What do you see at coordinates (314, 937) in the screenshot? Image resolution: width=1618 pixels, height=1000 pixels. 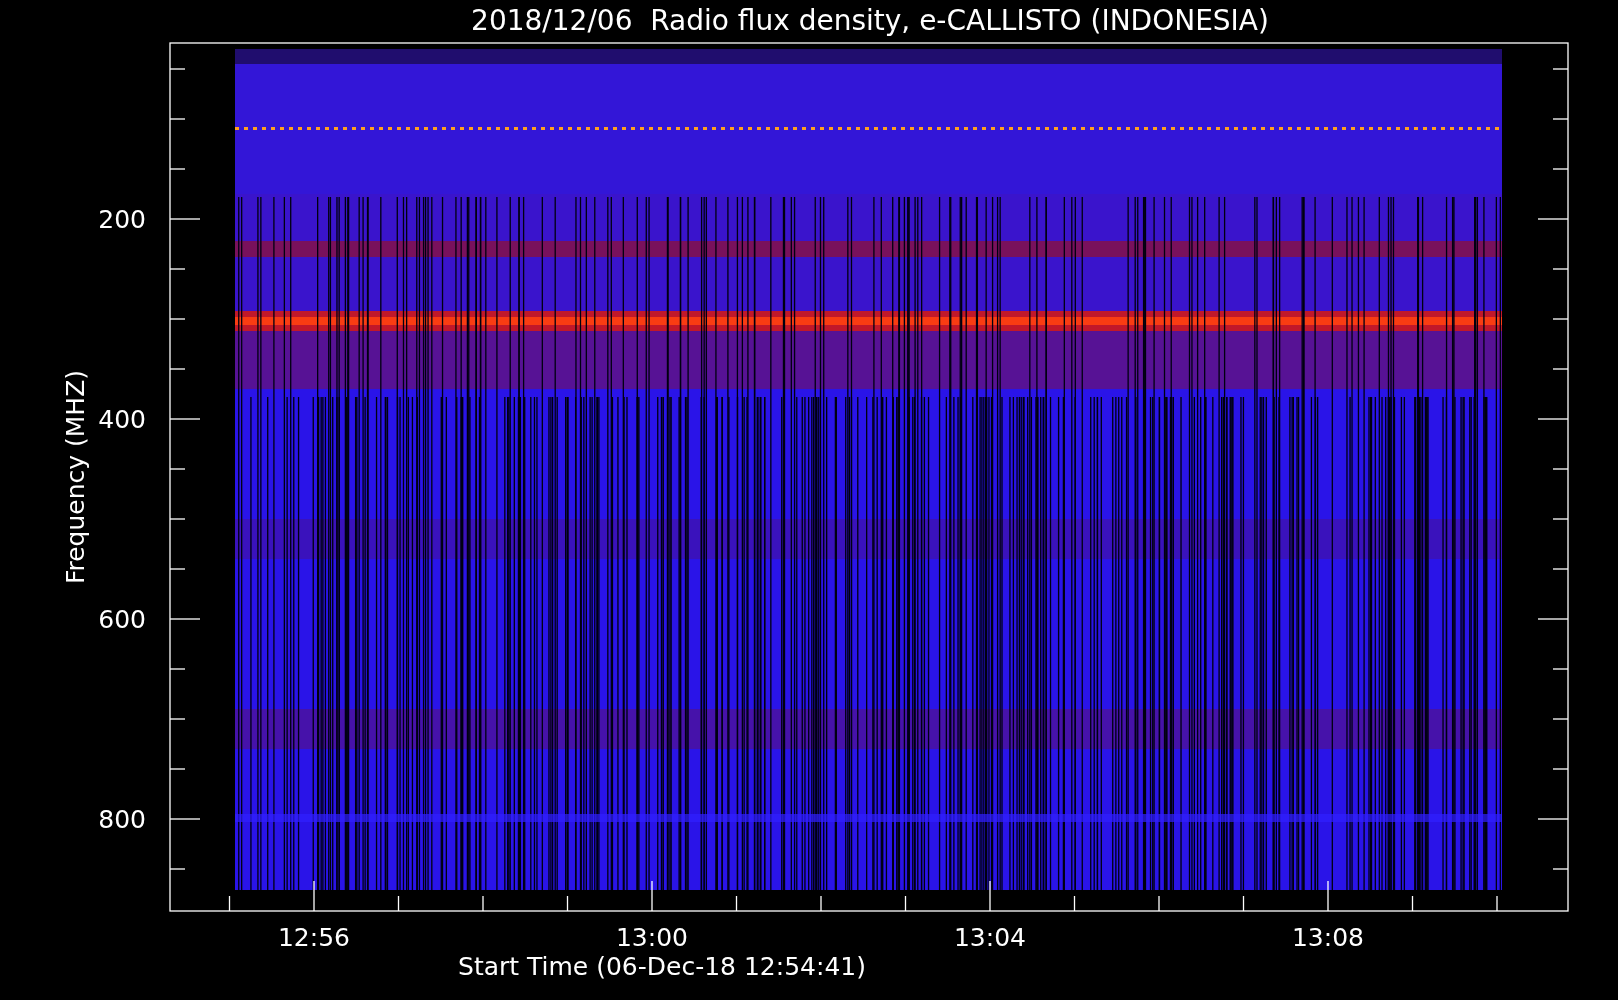 I see `x-tick-label: 12:56` at bounding box center [314, 937].